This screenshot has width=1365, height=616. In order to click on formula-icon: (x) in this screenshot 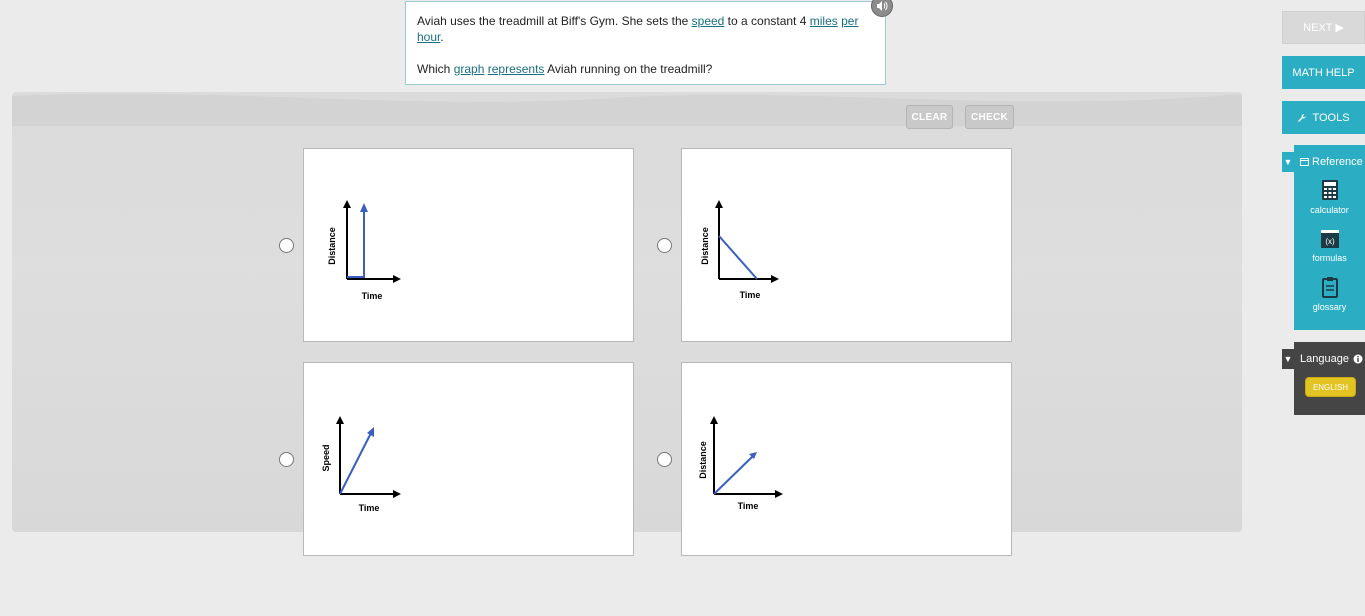, I will do `click(1329, 239)`.